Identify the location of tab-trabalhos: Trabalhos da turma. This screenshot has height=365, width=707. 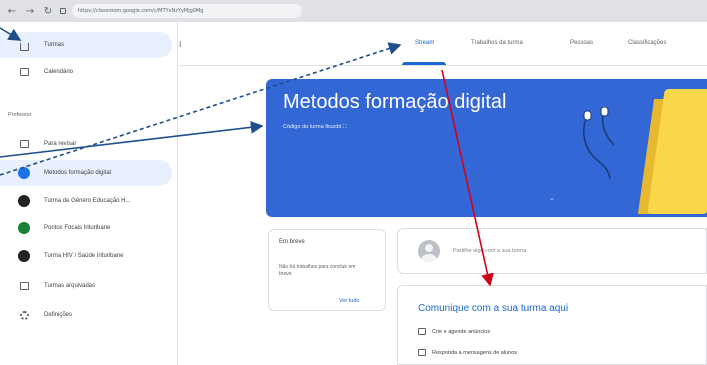
(497, 43).